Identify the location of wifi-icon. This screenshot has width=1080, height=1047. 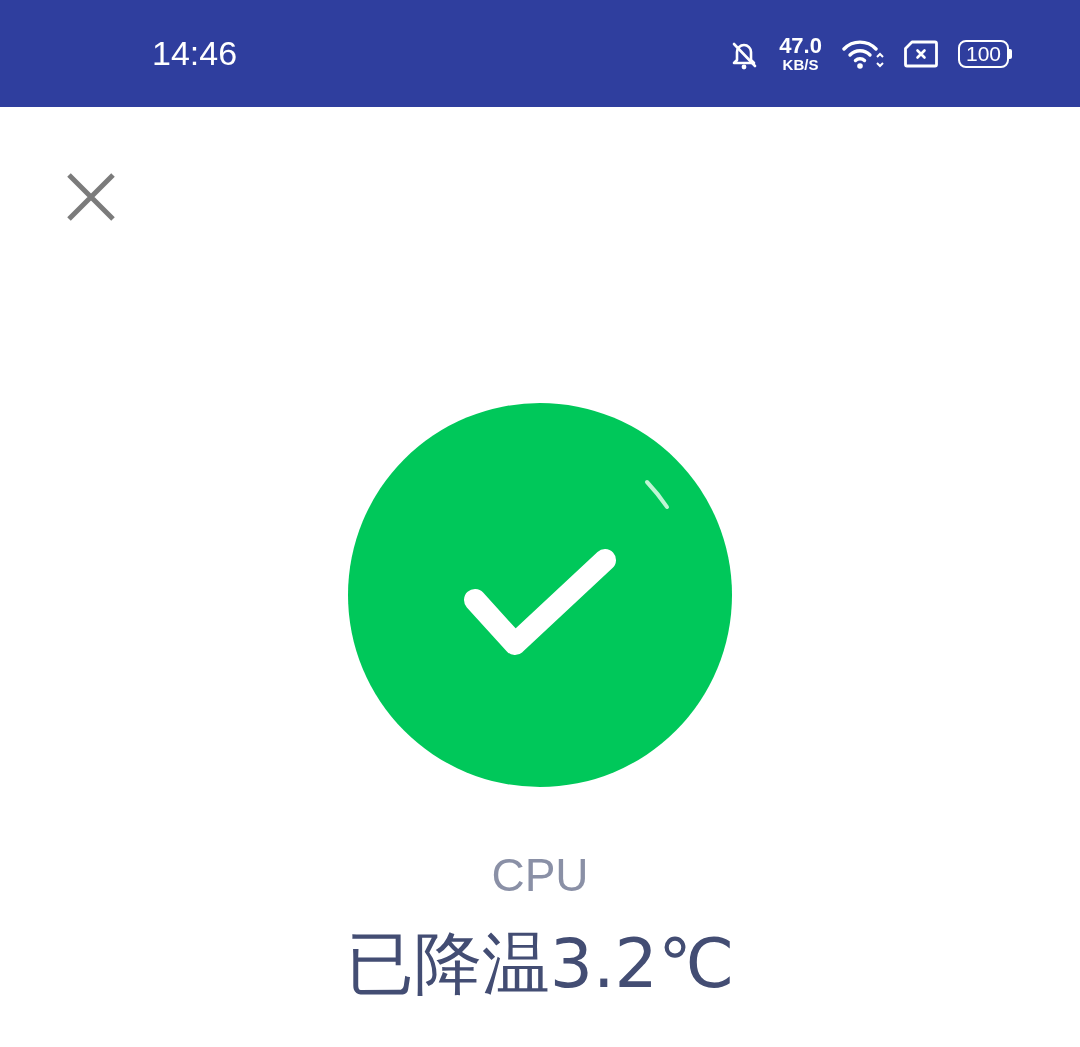
(862, 53).